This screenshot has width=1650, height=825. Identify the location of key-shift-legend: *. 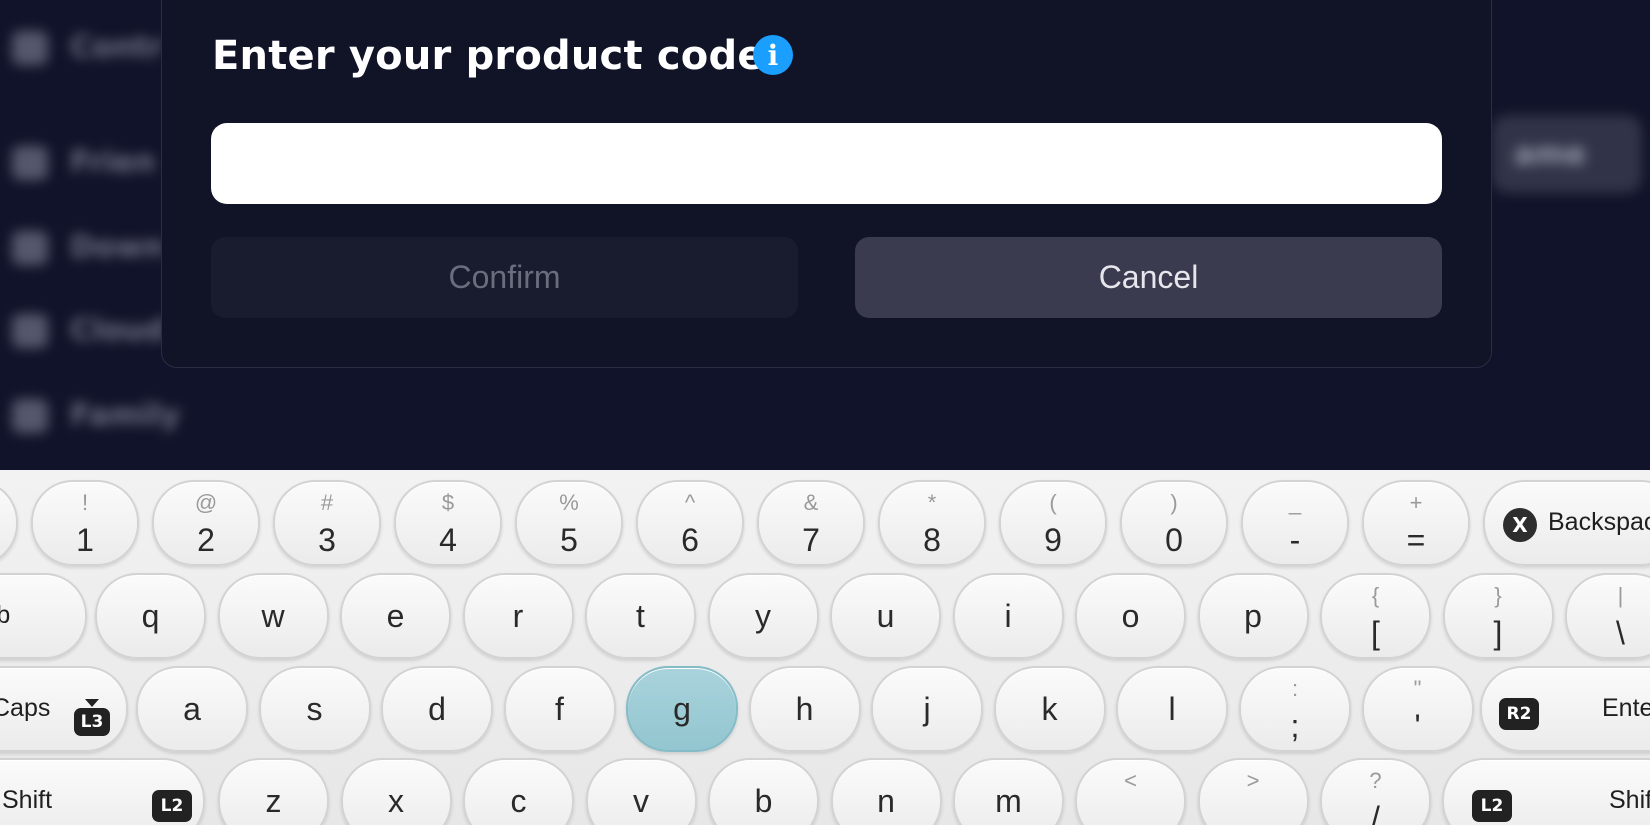
(932, 502).